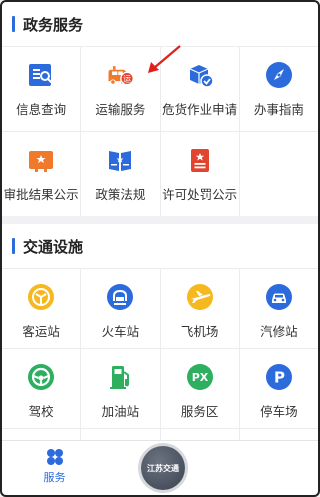 This screenshot has height=497, width=320. I want to click on red-arrow-annotation, so click(164, 59).